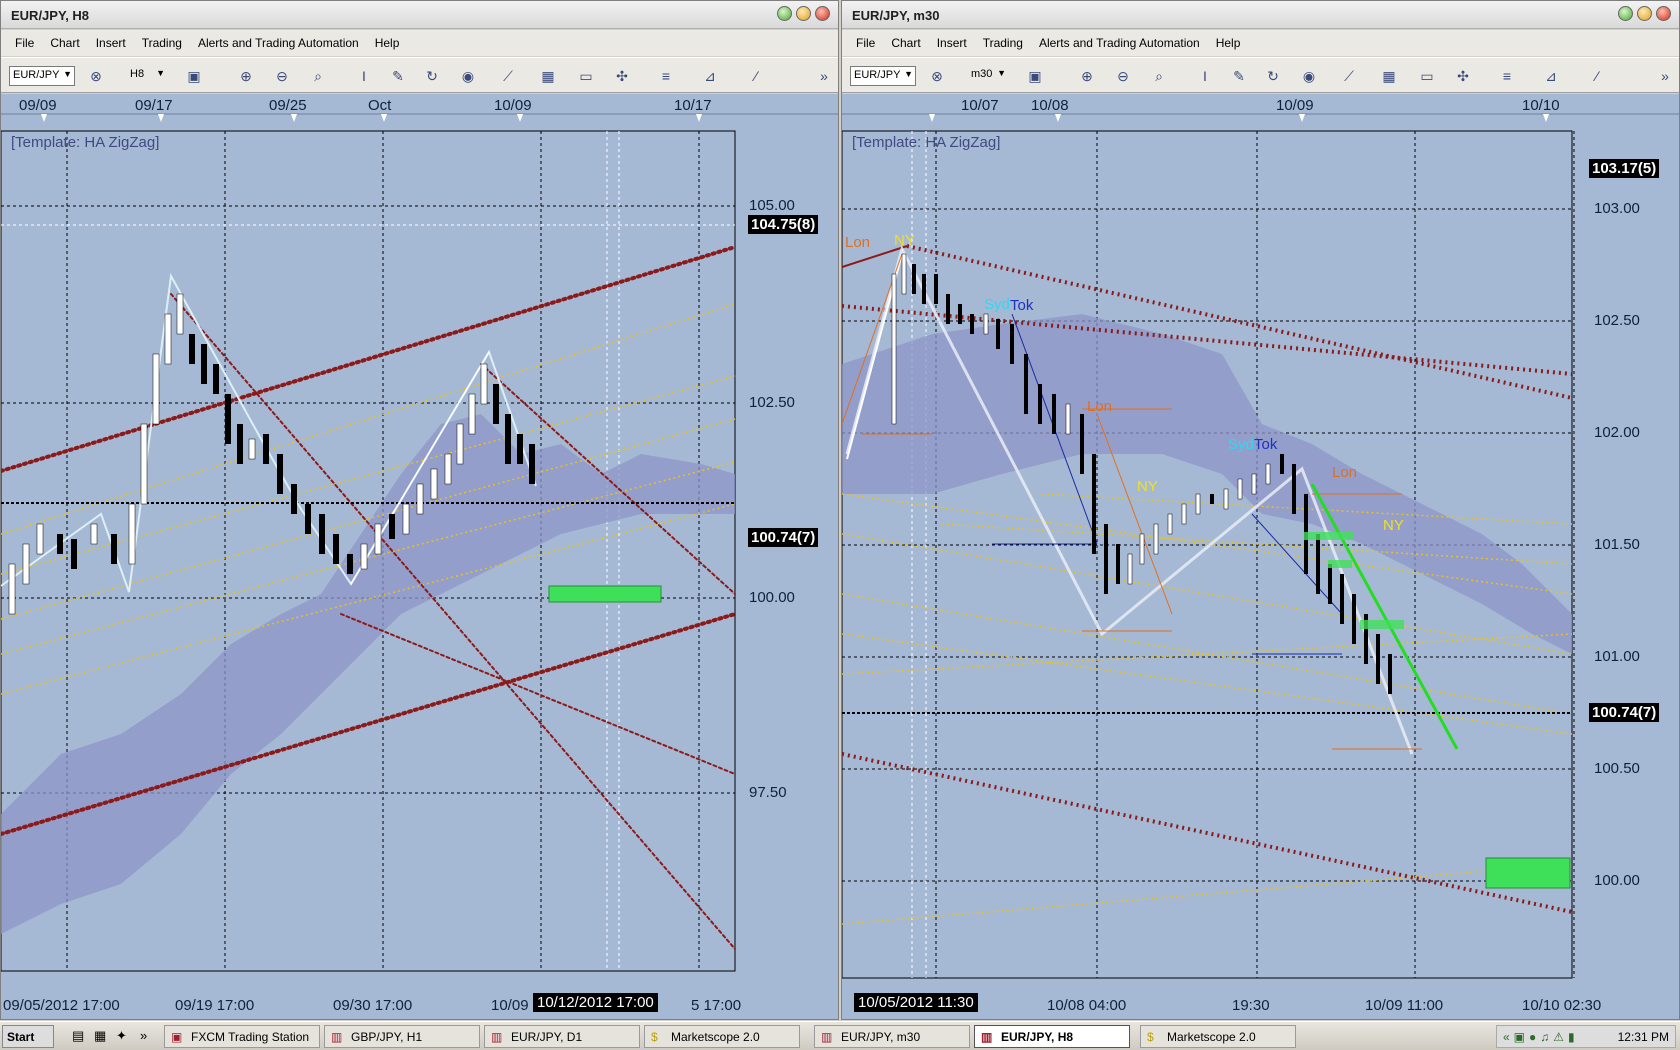 The height and width of the screenshot is (1050, 1680). What do you see at coordinates (402, 1036) in the screenshot?
I see `taskbar-item: ▥ GBP/JPY, H1` at bounding box center [402, 1036].